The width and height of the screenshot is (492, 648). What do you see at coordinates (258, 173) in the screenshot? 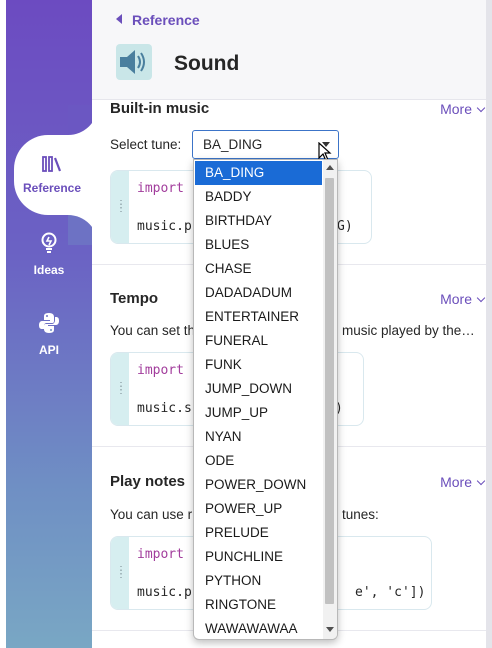
I see `dropdown-option: BA_DING` at bounding box center [258, 173].